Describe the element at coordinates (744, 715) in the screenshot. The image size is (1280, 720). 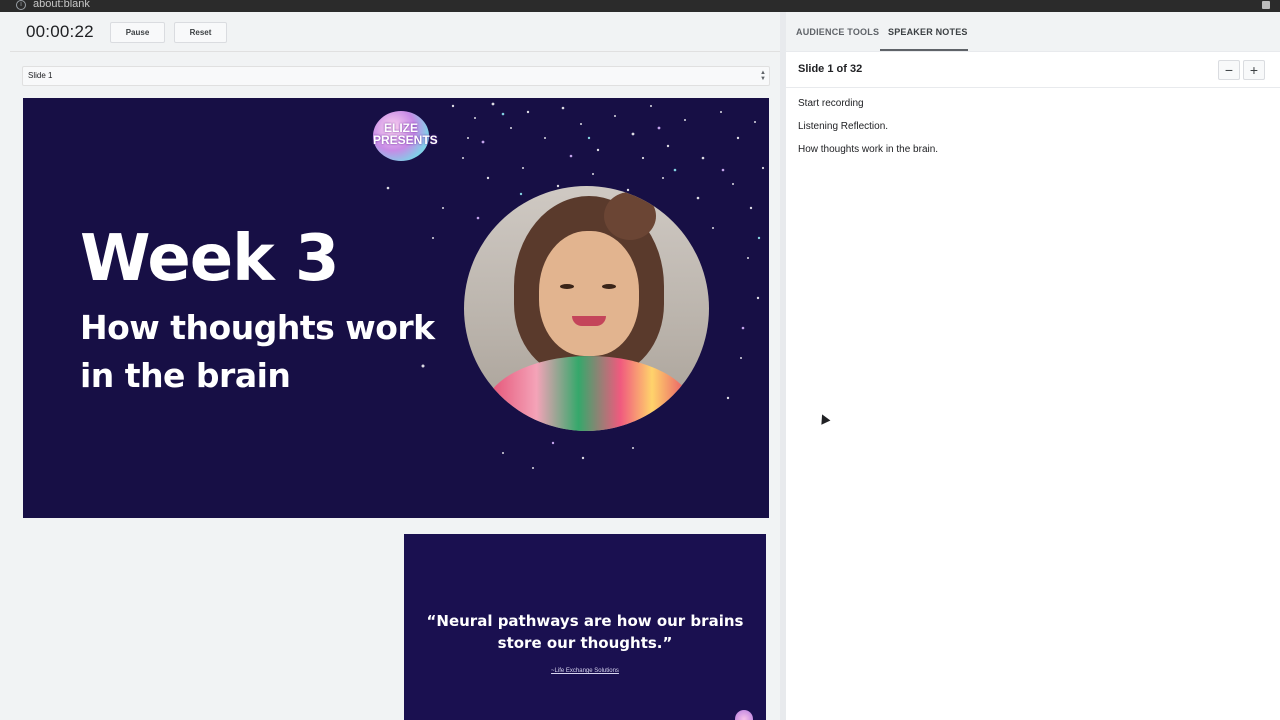
I see `decorative-orb` at that location.